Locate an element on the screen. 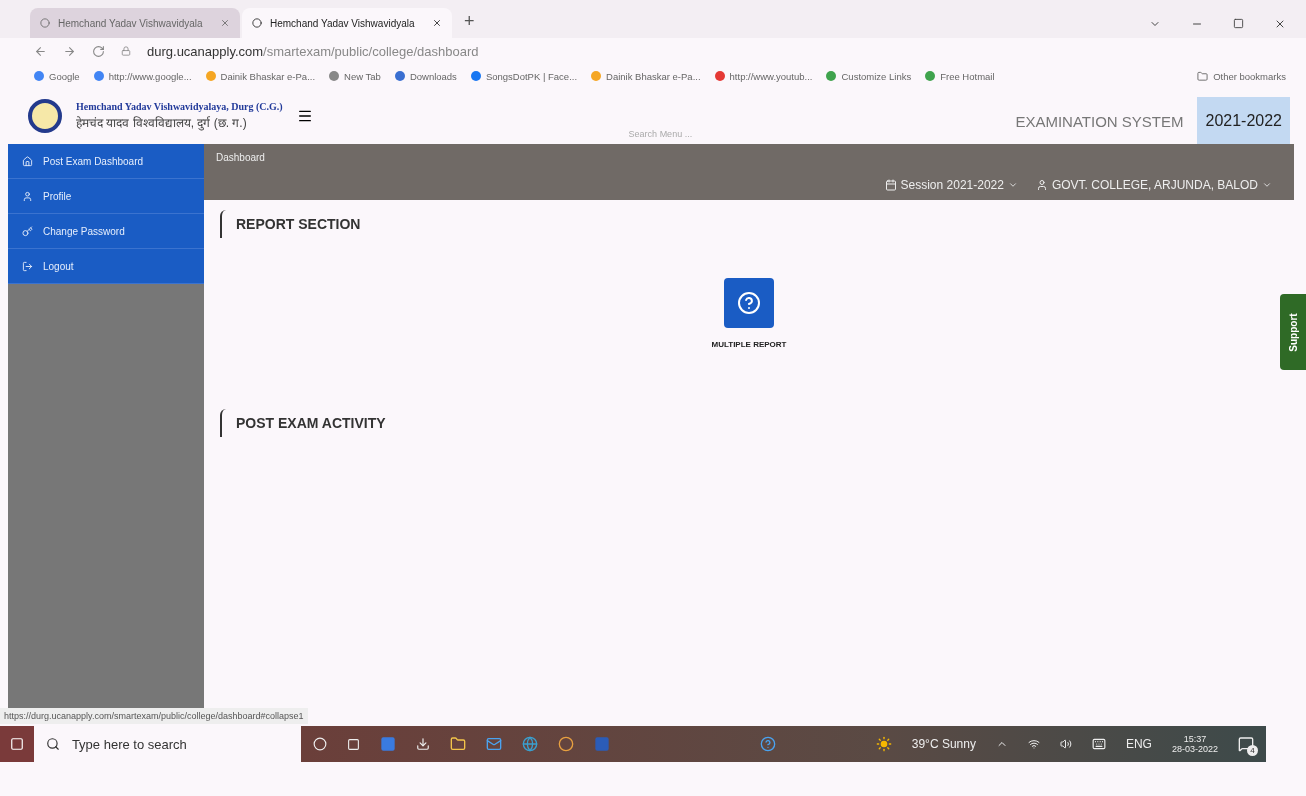  university-name: Hemchand Yadav Vishwavidyalaya, Durg (C.G.) is located at coordinates (179, 106).